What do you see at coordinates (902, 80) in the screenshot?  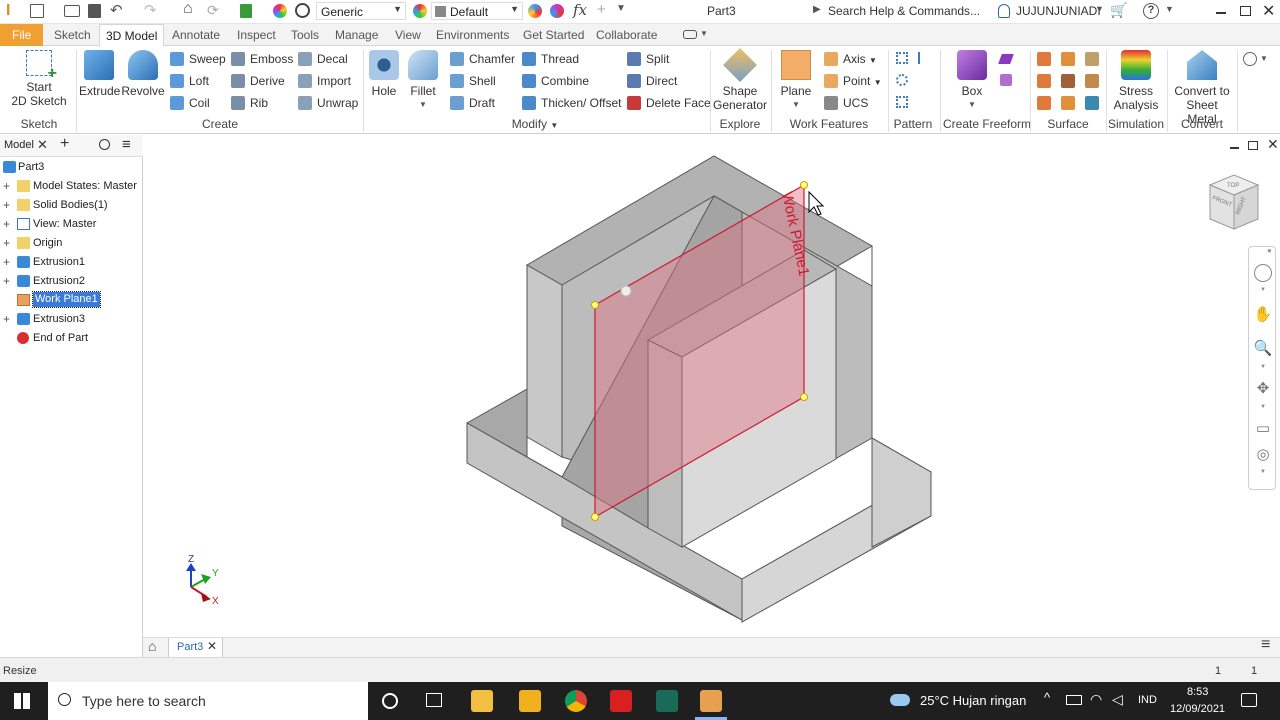 I see `circular-pattern-icon` at bounding box center [902, 80].